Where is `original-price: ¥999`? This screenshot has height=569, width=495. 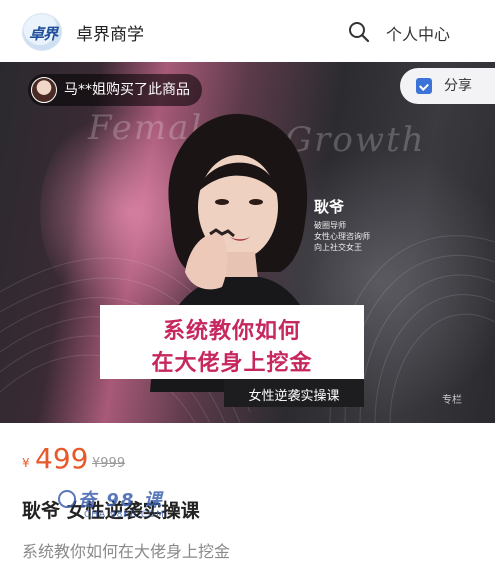
original-price: ¥999 is located at coordinates (109, 463).